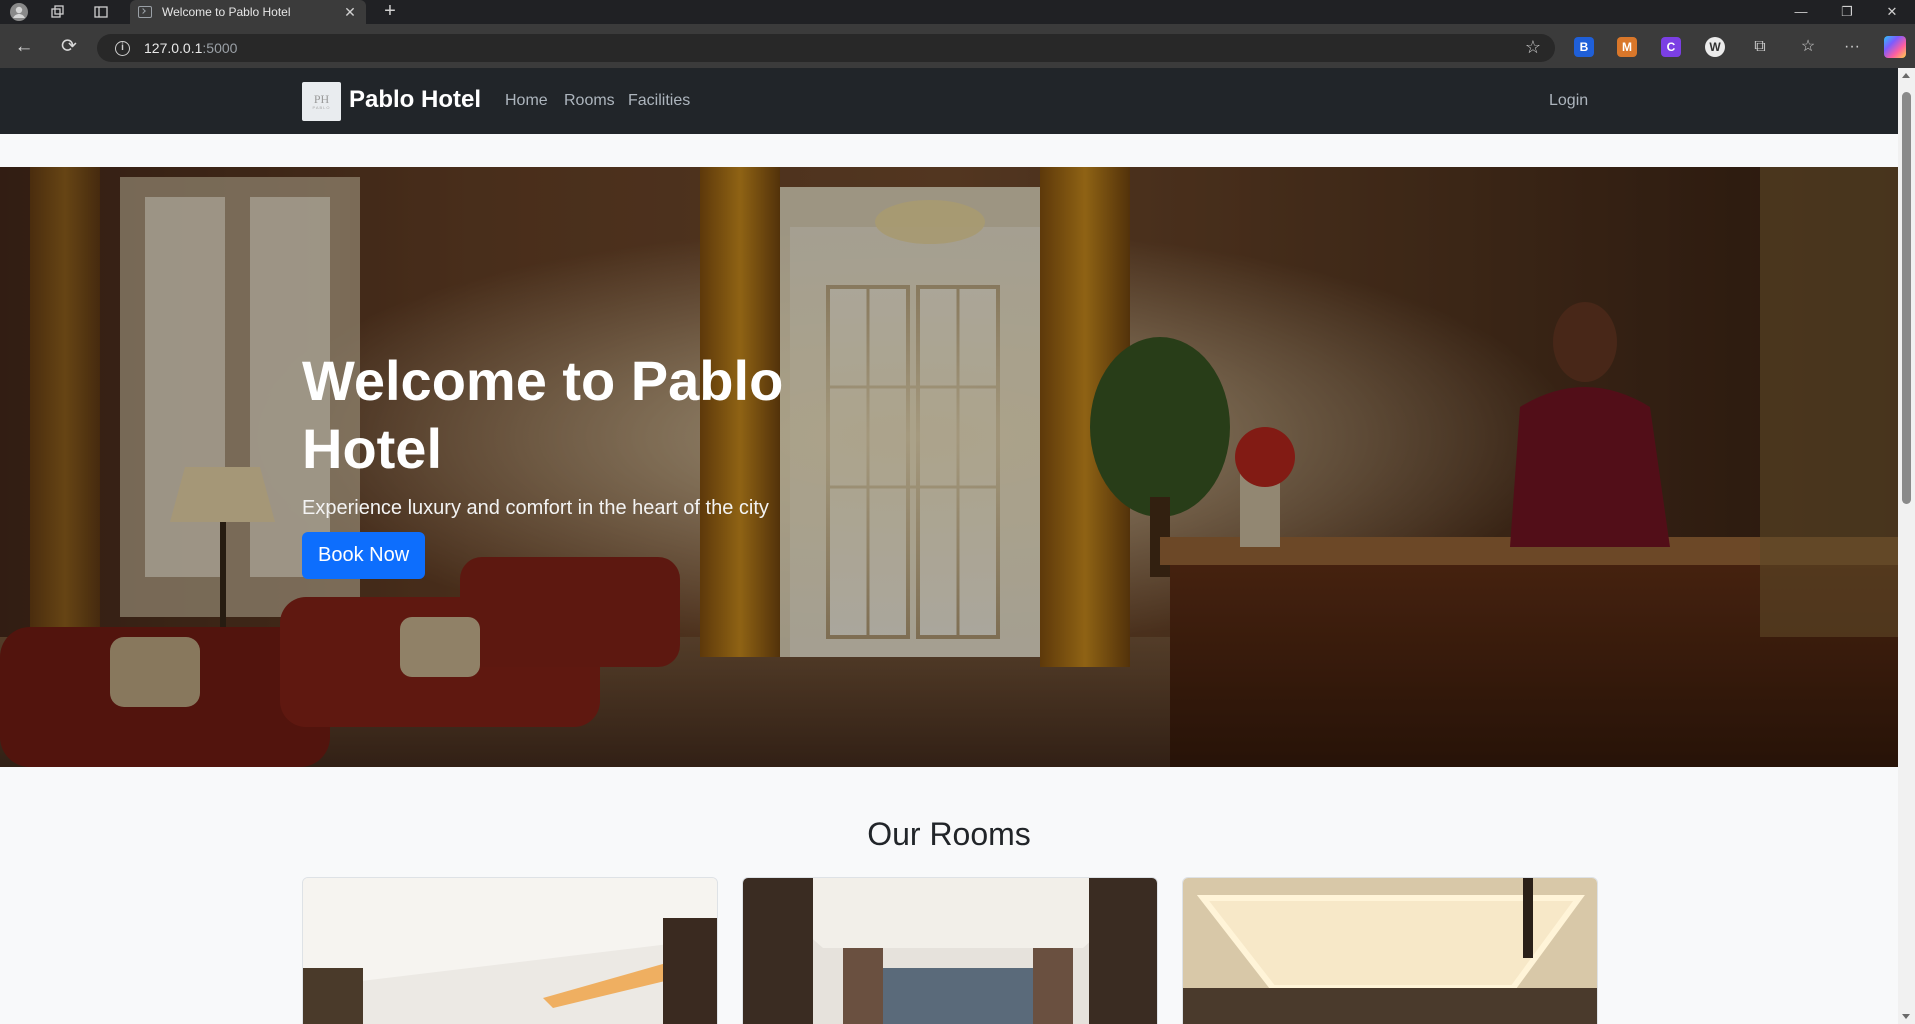 Image resolution: width=1915 pixels, height=1024 pixels. Describe the element at coordinates (1892, 12) in the screenshot. I see `close-window-button: ✕` at that location.